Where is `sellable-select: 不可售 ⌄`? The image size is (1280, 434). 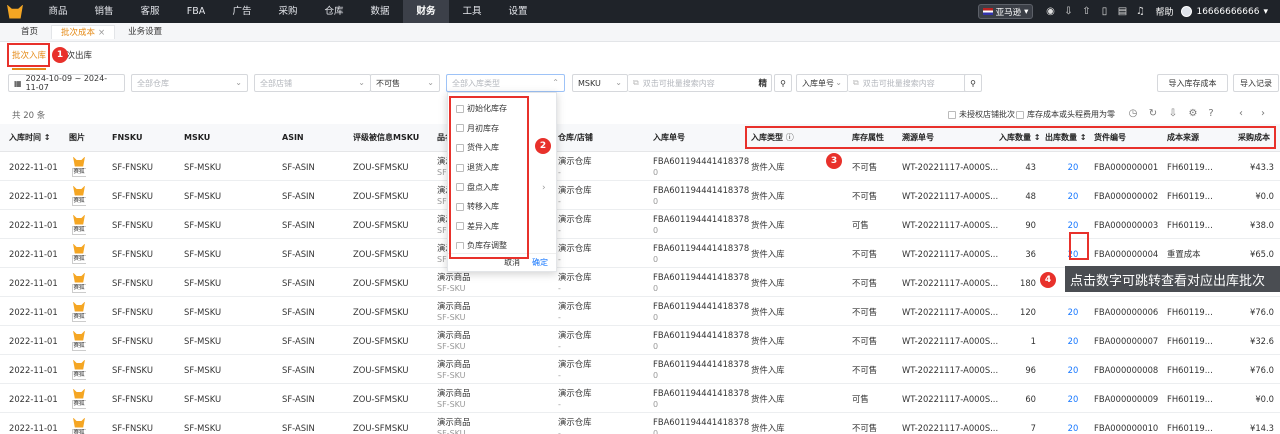 sellable-select: 不可售 ⌄ is located at coordinates (405, 83).